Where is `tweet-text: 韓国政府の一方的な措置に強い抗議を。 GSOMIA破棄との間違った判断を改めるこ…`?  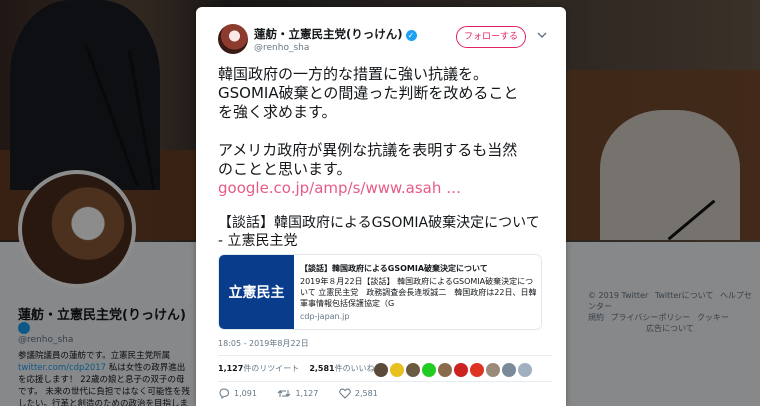 tweet-text: 韓国政府の一方的な措置に強い抗議を。 GSOMIA破棄との間違った判断を改めるこ… is located at coordinates (383, 131).